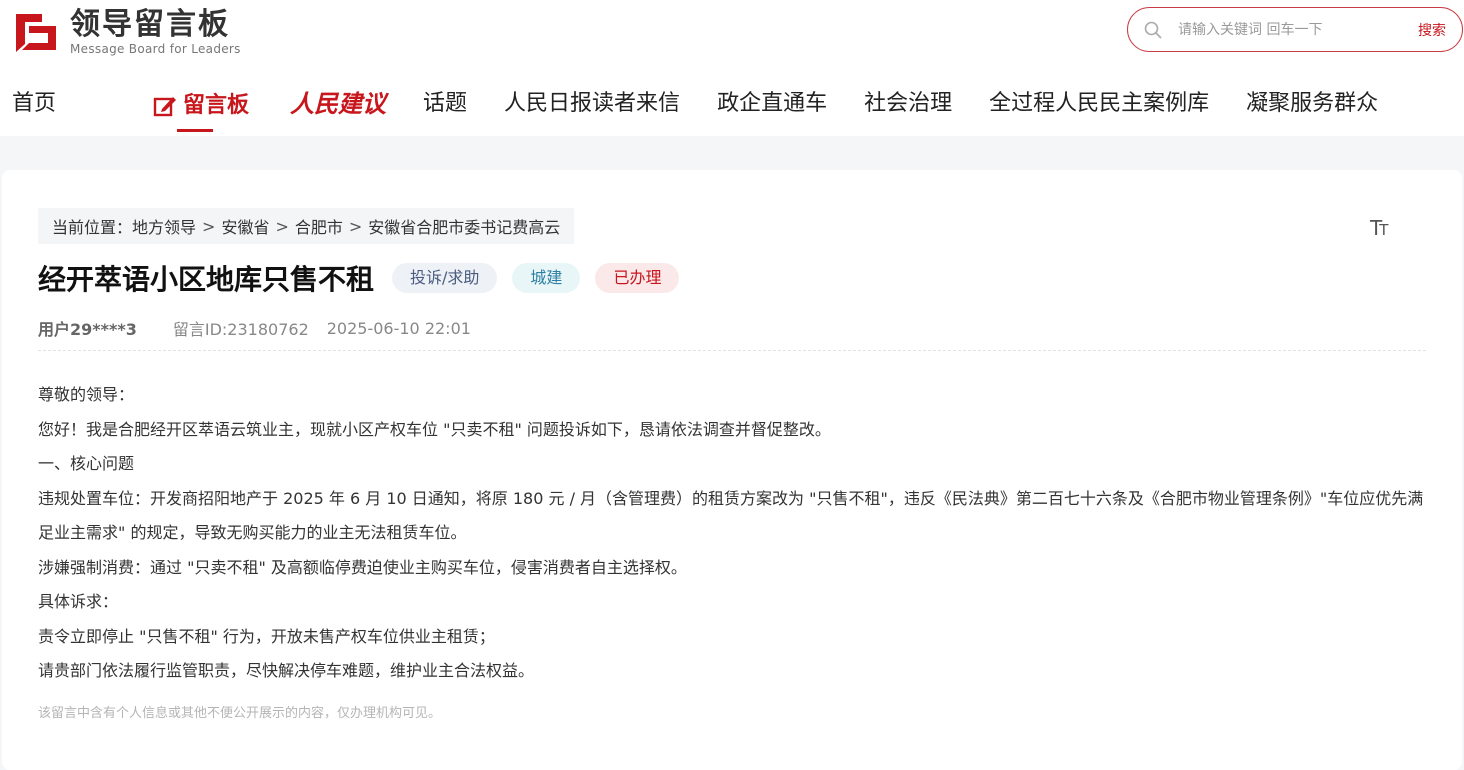 The width and height of the screenshot is (1464, 770). I want to click on message-id: 留言ID:23180762, so click(240, 329).